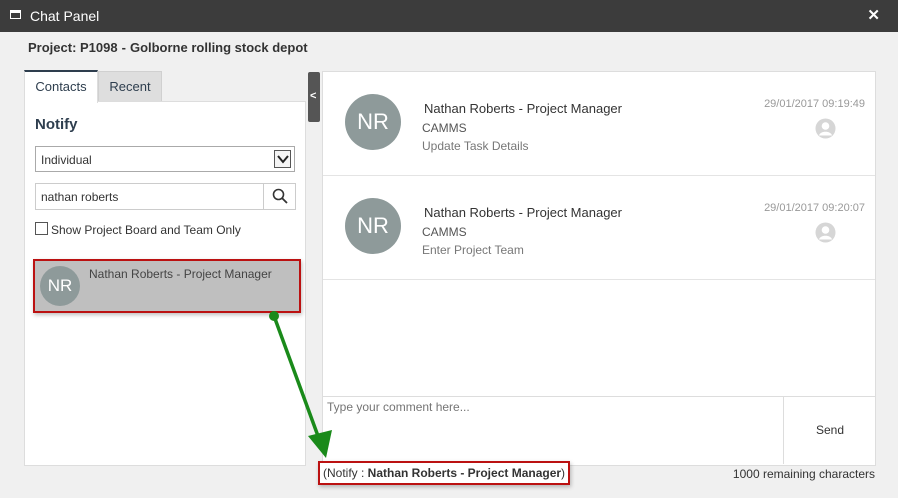 The image size is (898, 498). I want to click on send-button: Send, so click(829, 430).